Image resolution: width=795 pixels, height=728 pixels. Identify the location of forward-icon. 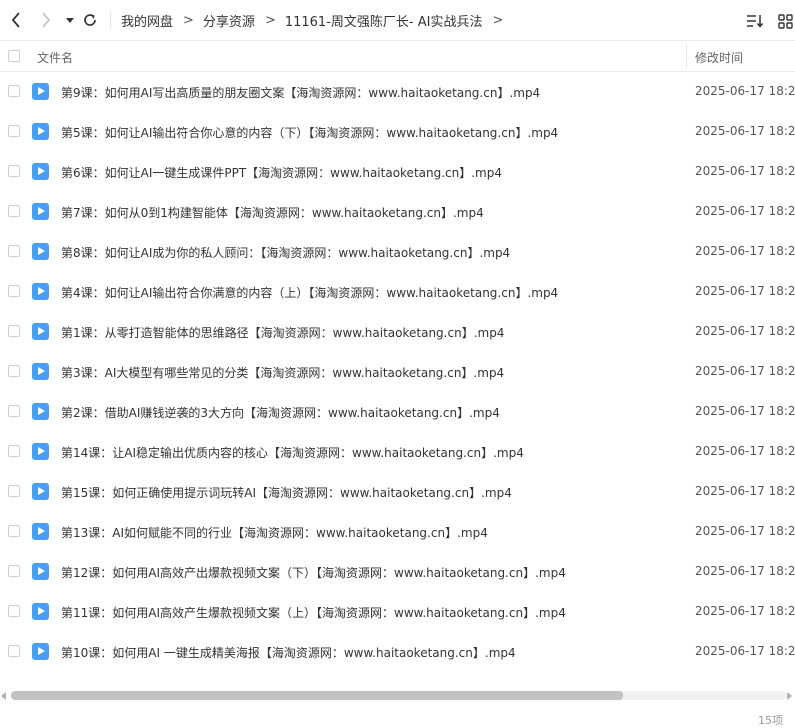
(46, 20).